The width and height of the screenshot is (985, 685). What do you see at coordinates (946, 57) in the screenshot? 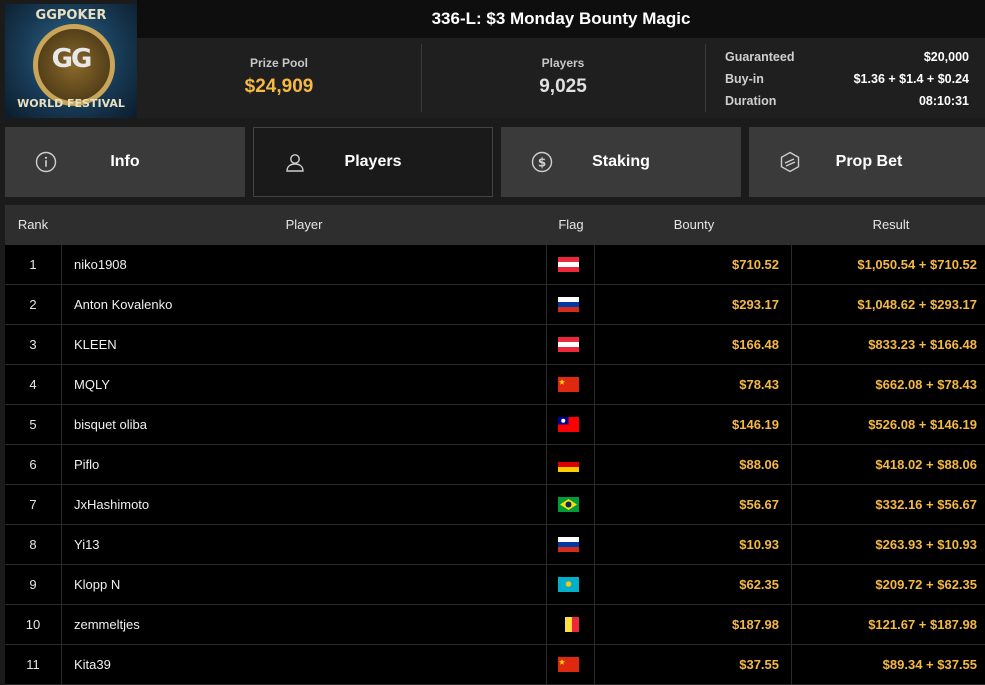
I see `detail-value: $20,000` at bounding box center [946, 57].